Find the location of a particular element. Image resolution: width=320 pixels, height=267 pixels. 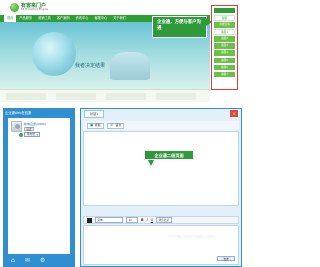

nav-item-products: 产品服务 is located at coordinates (25, 18).